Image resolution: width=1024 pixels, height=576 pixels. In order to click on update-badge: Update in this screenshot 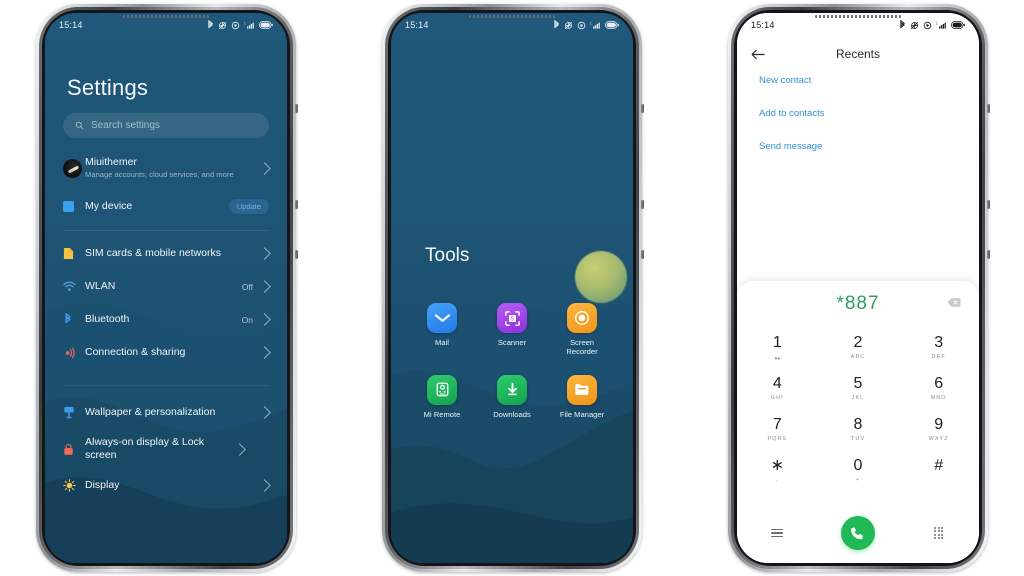, I will do `click(248, 206)`.